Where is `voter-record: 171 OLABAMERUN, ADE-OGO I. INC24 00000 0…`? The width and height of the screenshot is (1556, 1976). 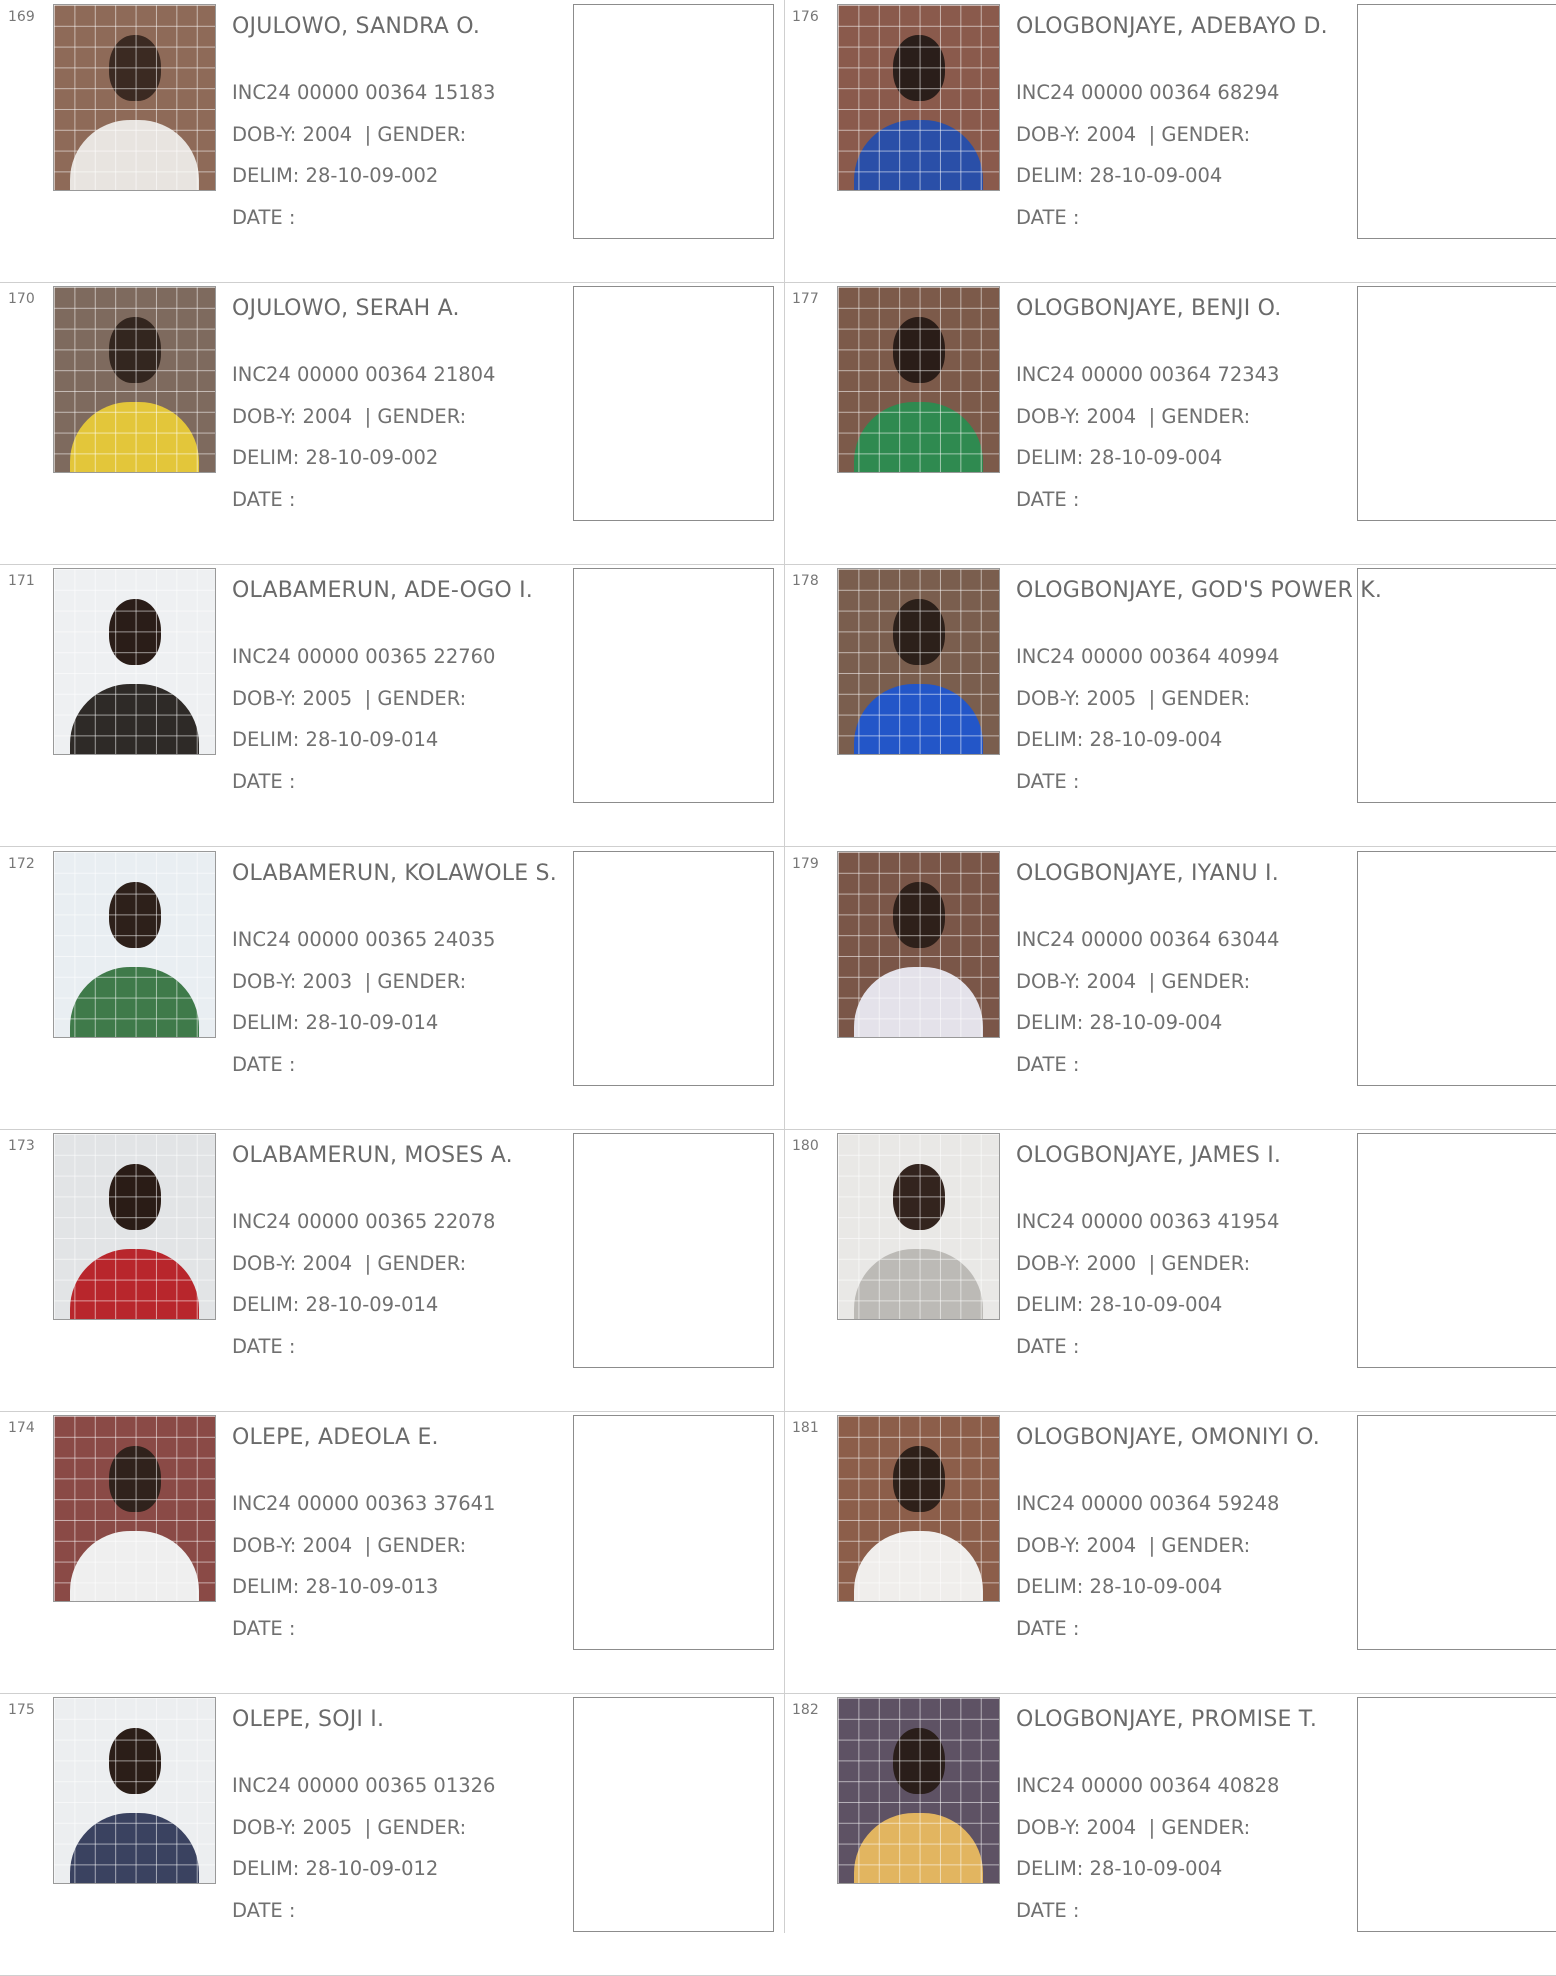
voter-record: 171 OLABAMERUN, ADE-OGO I. INC24 00000 0… is located at coordinates (392, 706).